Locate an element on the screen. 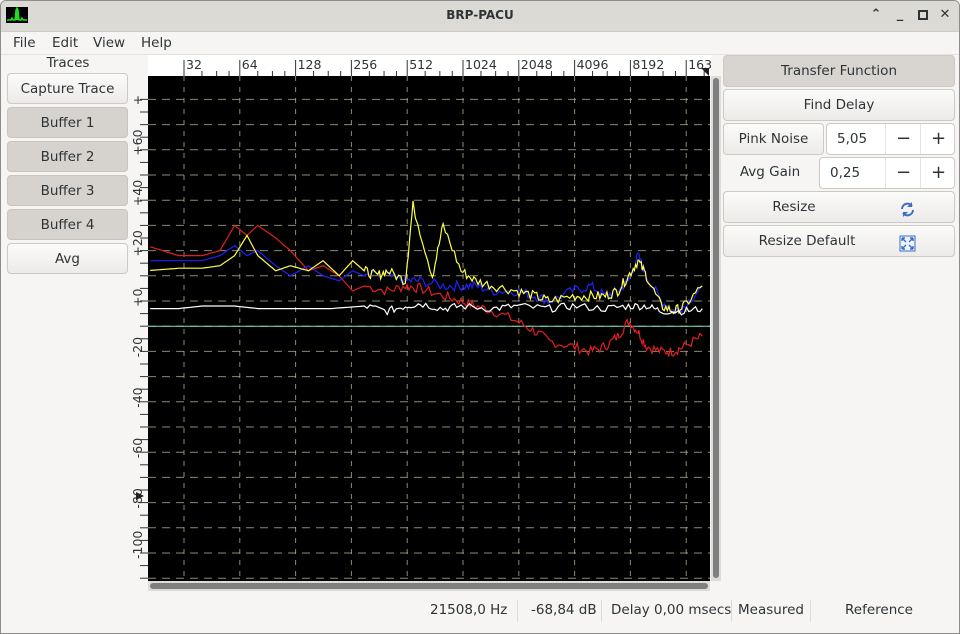  resize-button: Resize is located at coordinates (839, 207).